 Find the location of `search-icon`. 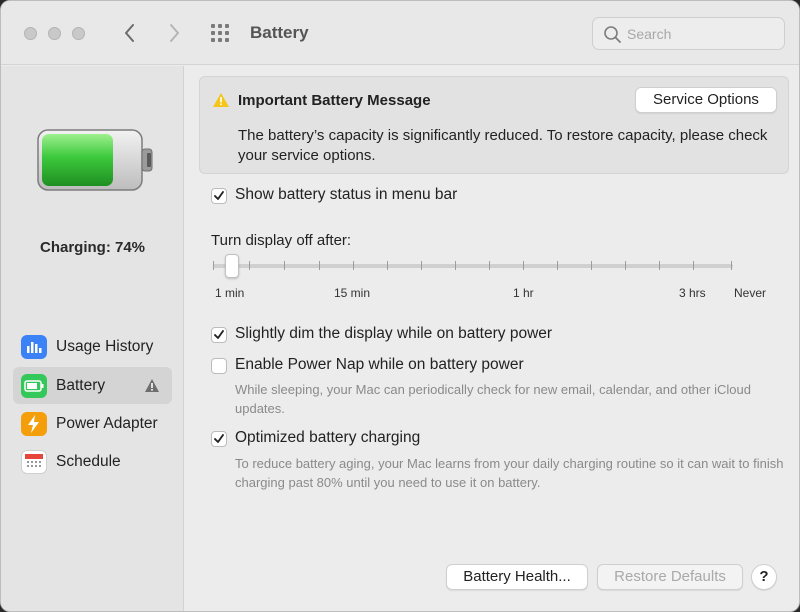

search-icon is located at coordinates (612, 34).